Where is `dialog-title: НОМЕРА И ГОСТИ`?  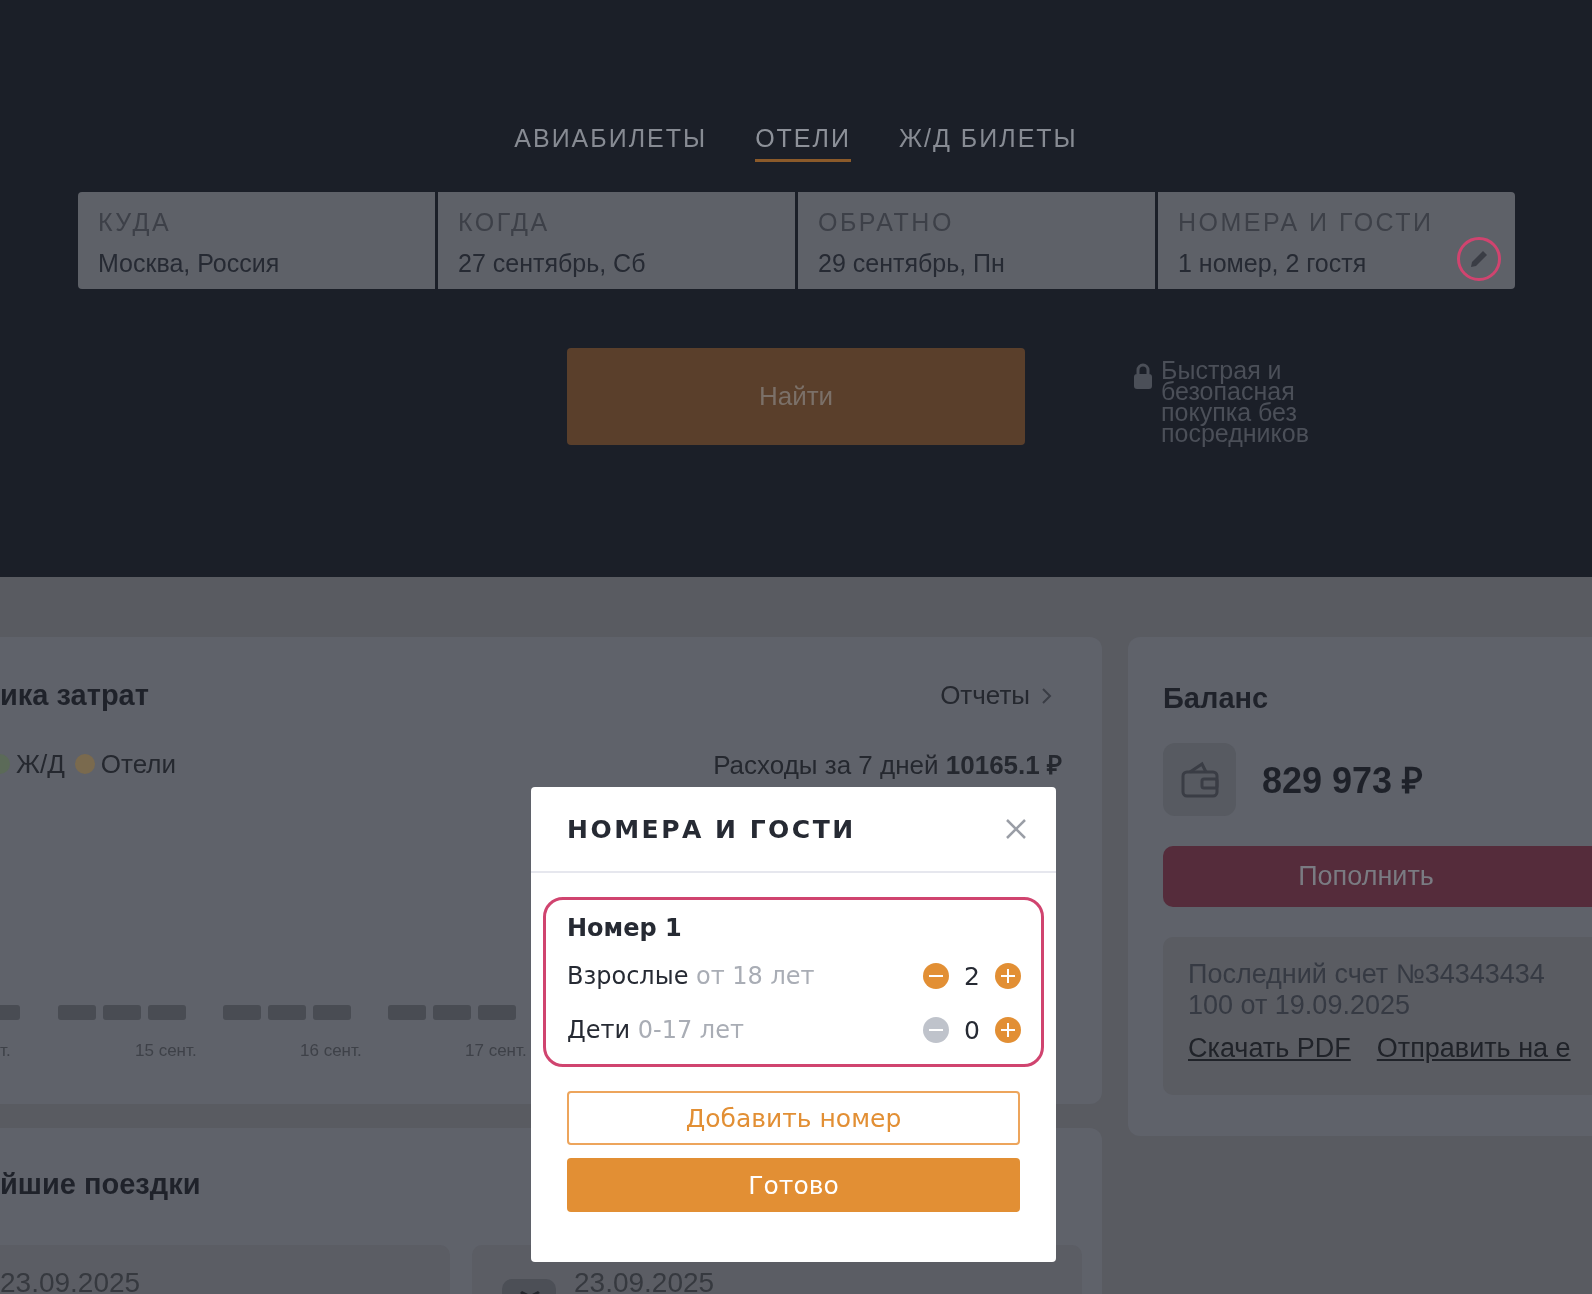 dialog-title: НОМЕРА И ГОСТИ is located at coordinates (711, 829).